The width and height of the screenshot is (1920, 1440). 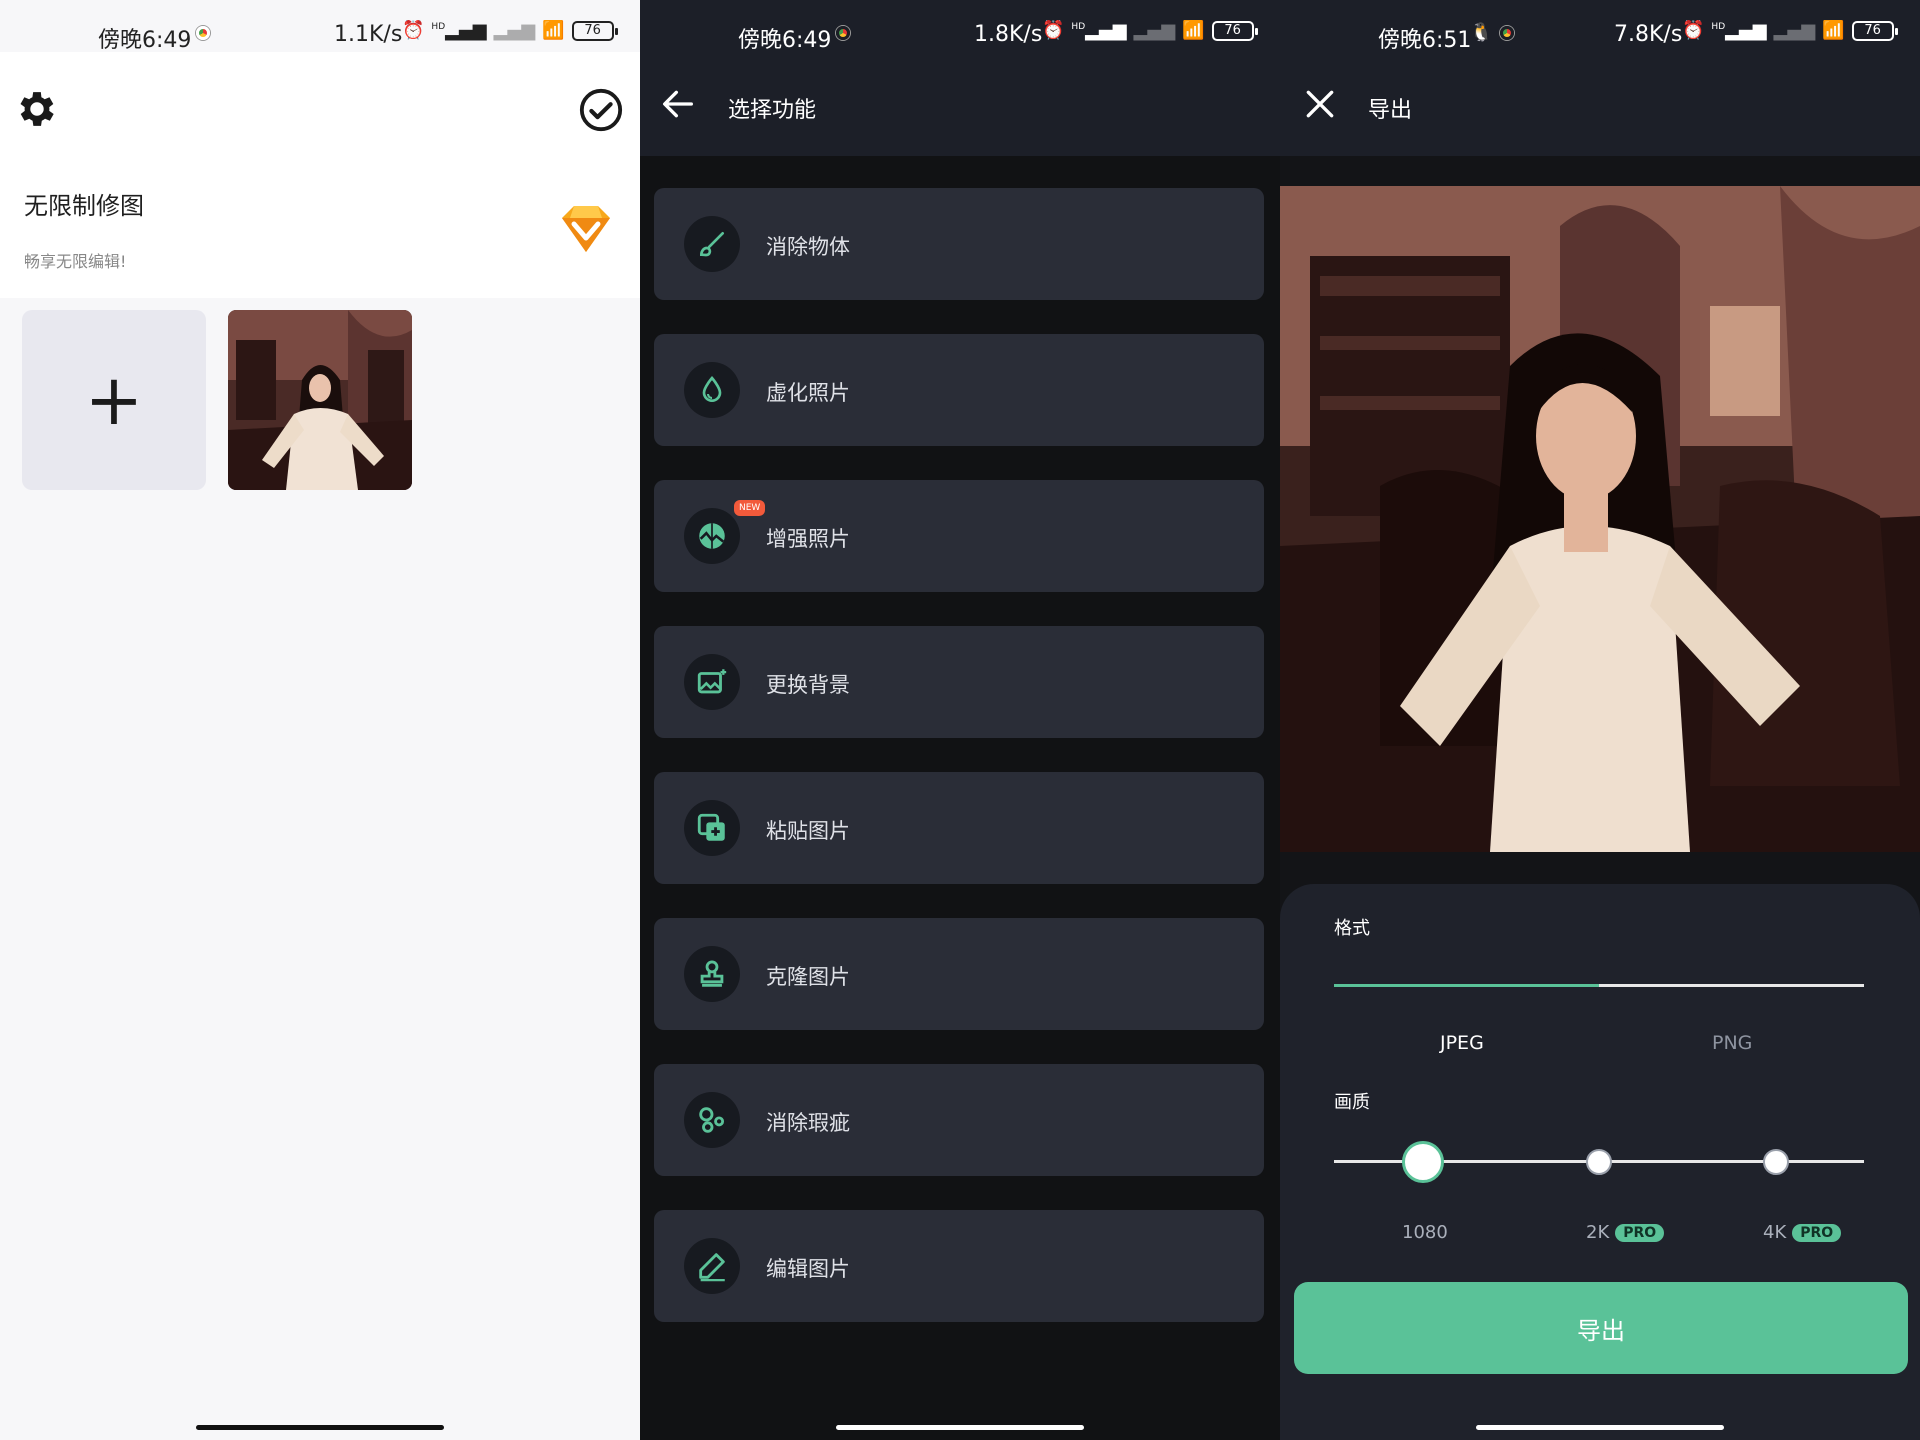 What do you see at coordinates (1648, 34) in the screenshot?
I see `status-speed: 7.8K/s` at bounding box center [1648, 34].